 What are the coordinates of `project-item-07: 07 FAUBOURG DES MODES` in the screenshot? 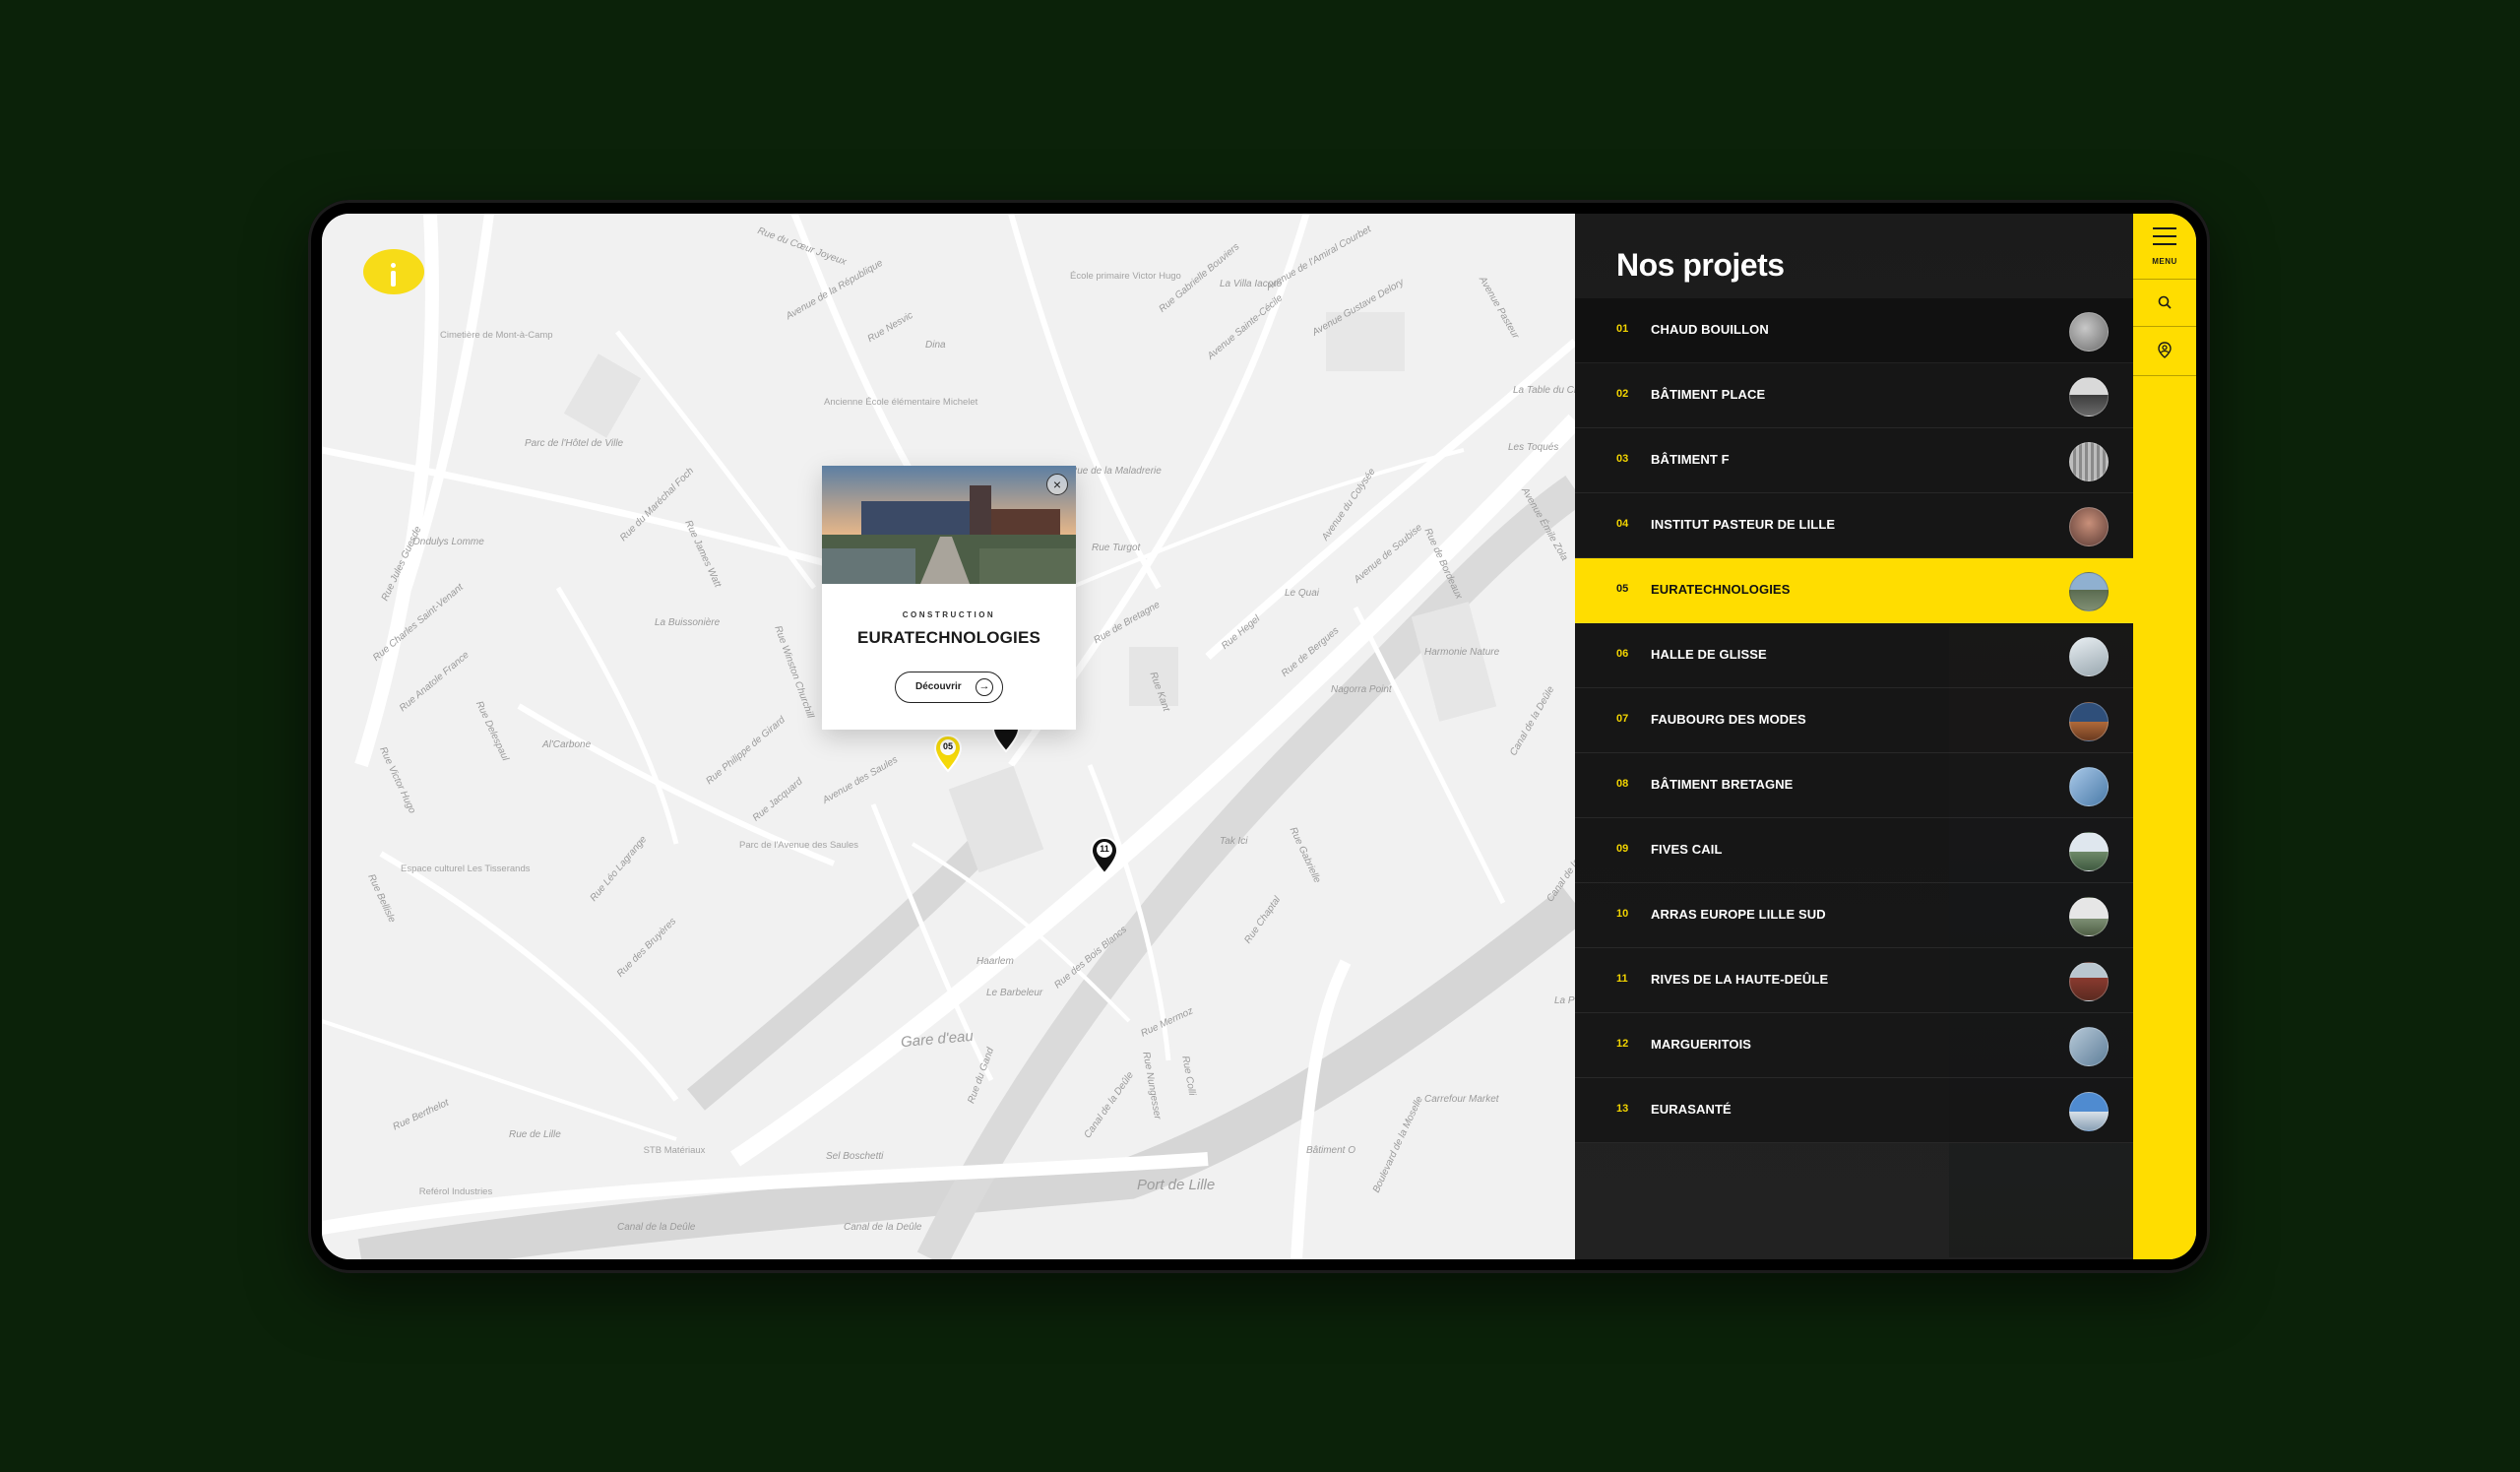 It's located at (1854, 720).